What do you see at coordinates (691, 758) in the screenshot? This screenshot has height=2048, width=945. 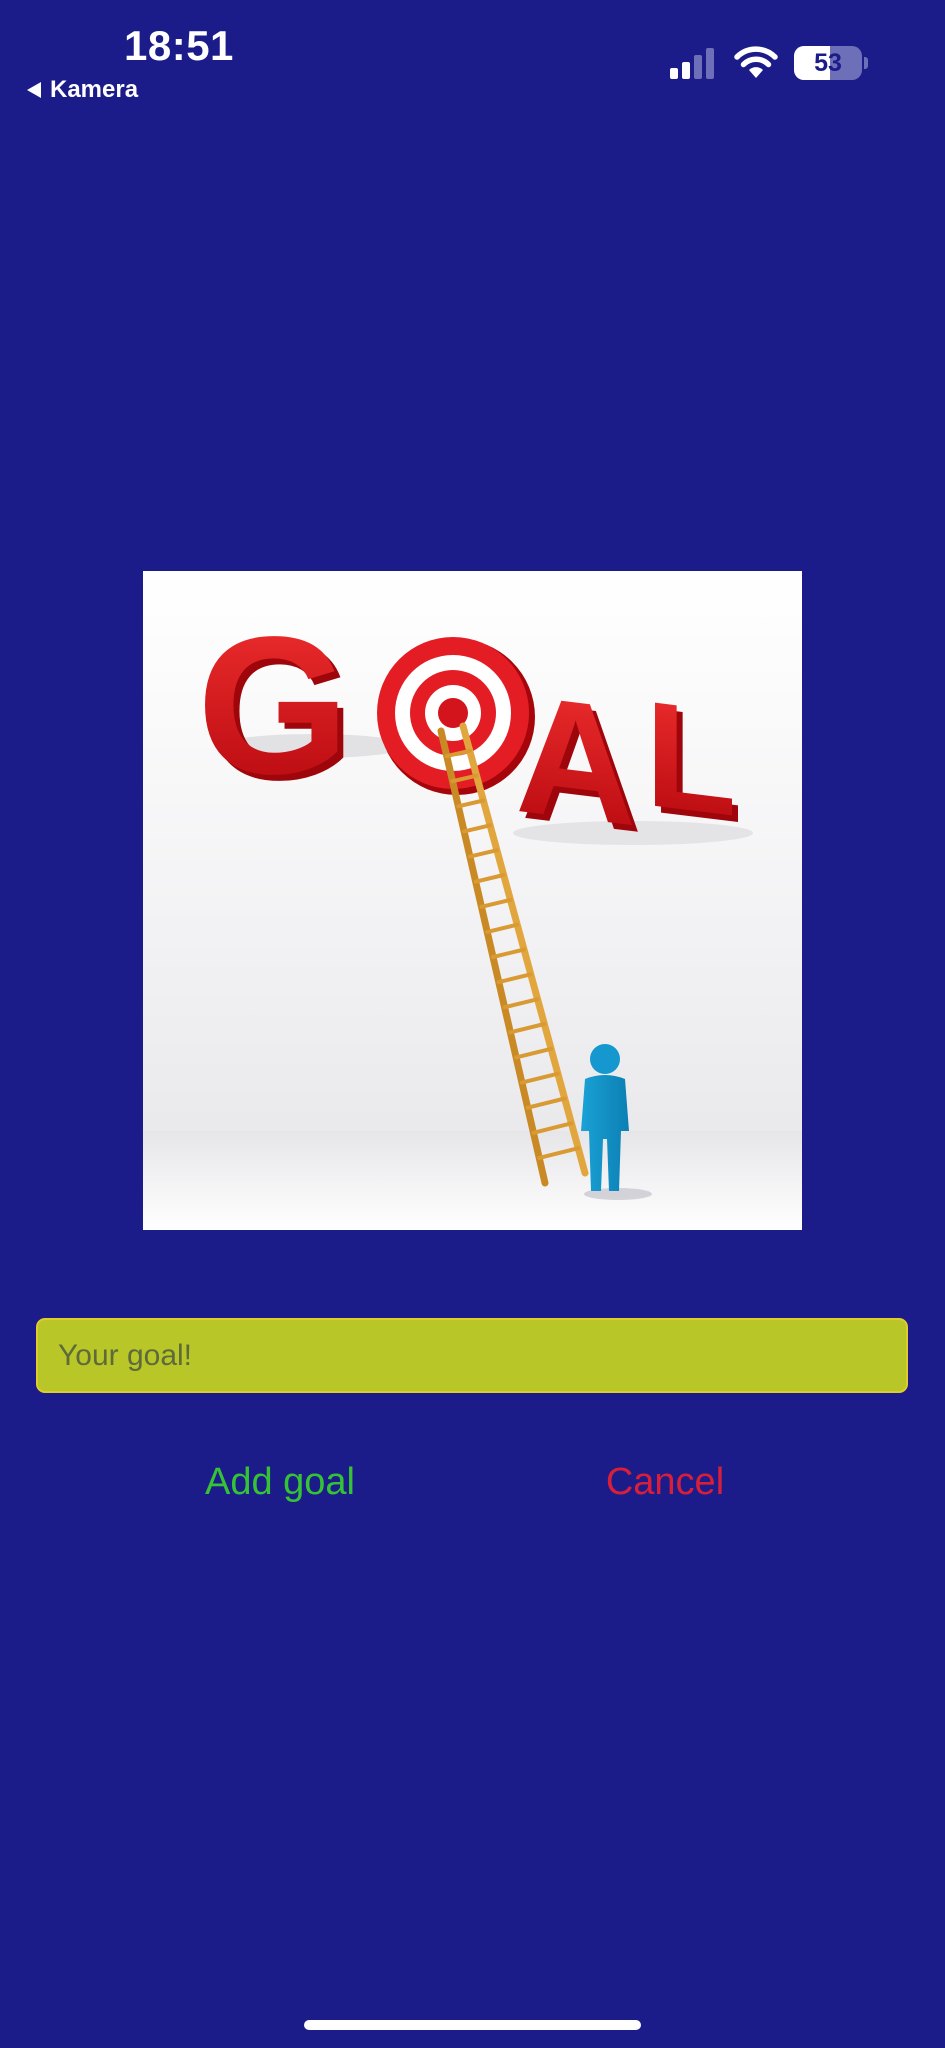 I see `goal-word-l-front: L` at bounding box center [691, 758].